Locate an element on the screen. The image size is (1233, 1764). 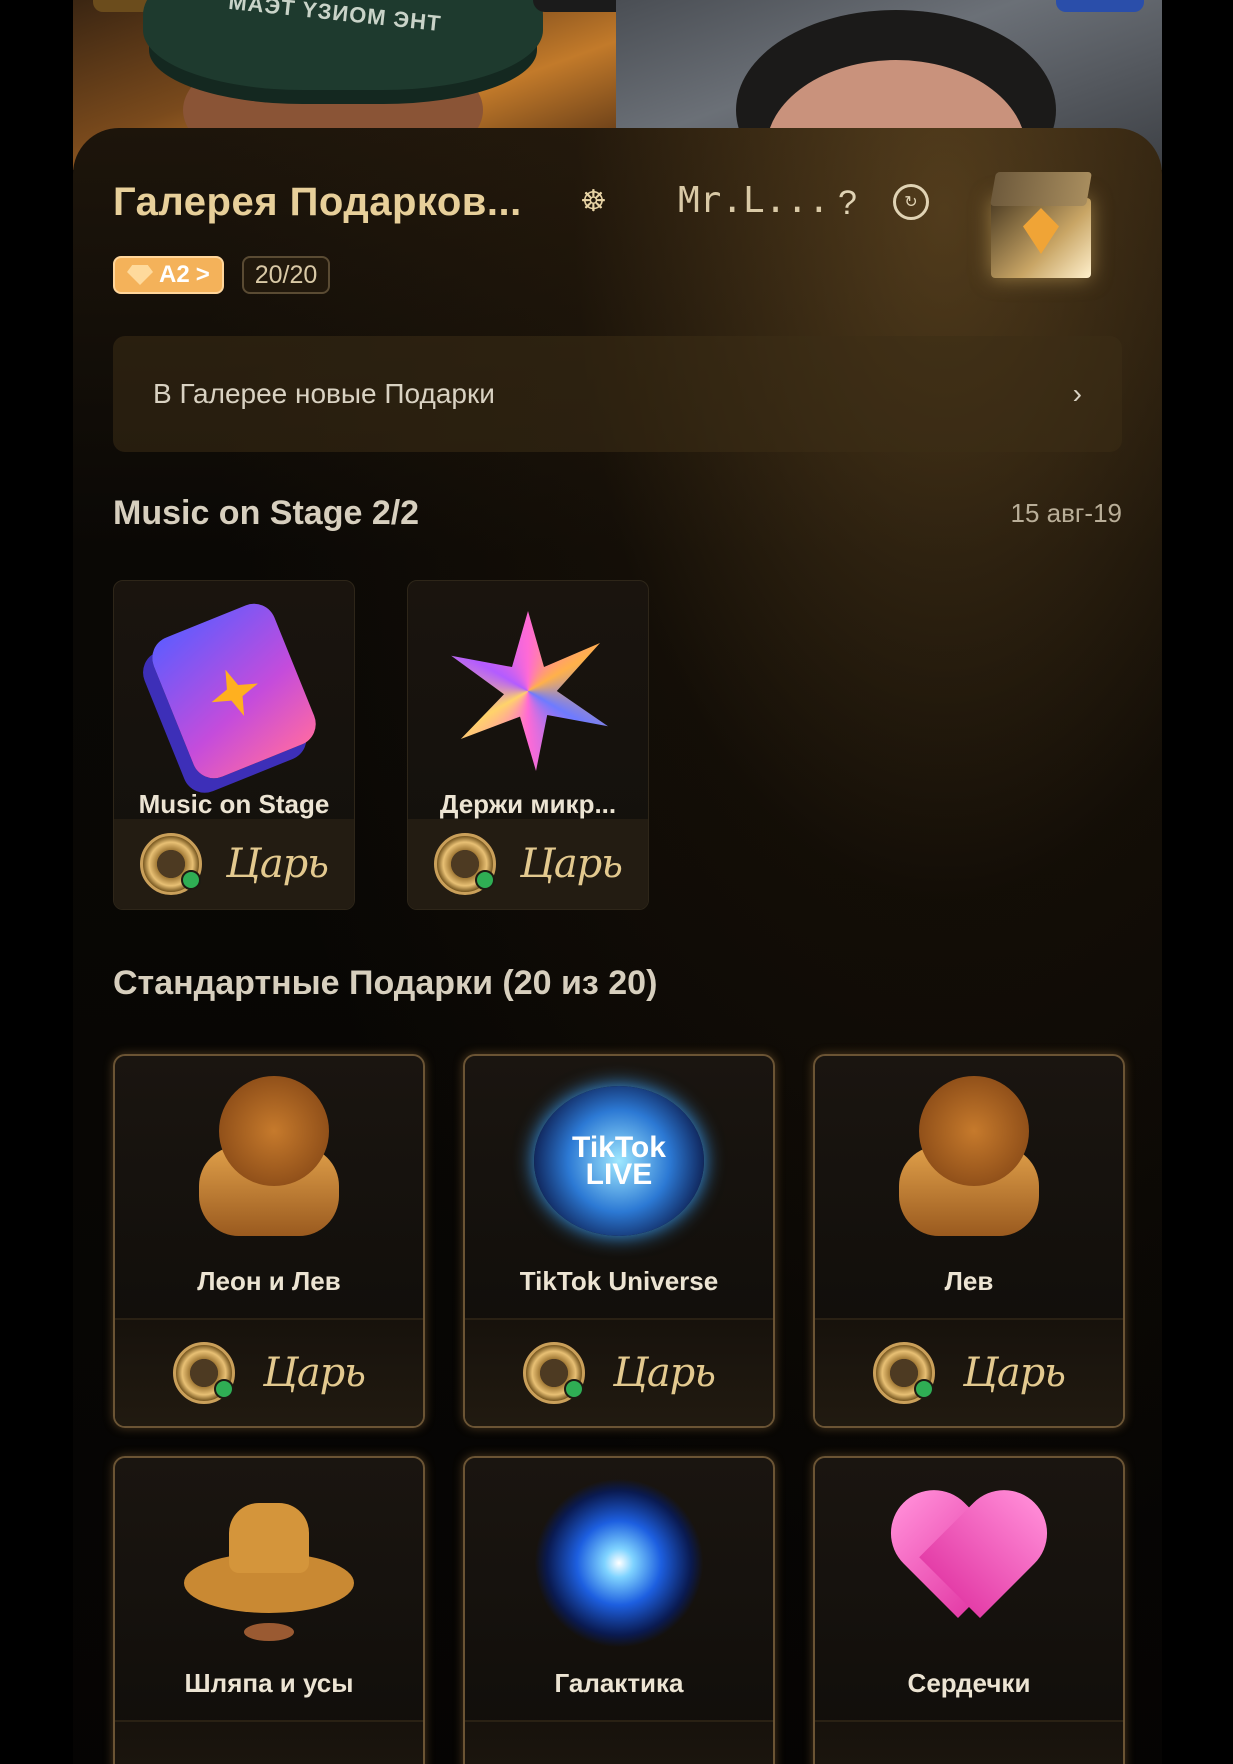
level-tag-right is located at coordinates (1100, 6).